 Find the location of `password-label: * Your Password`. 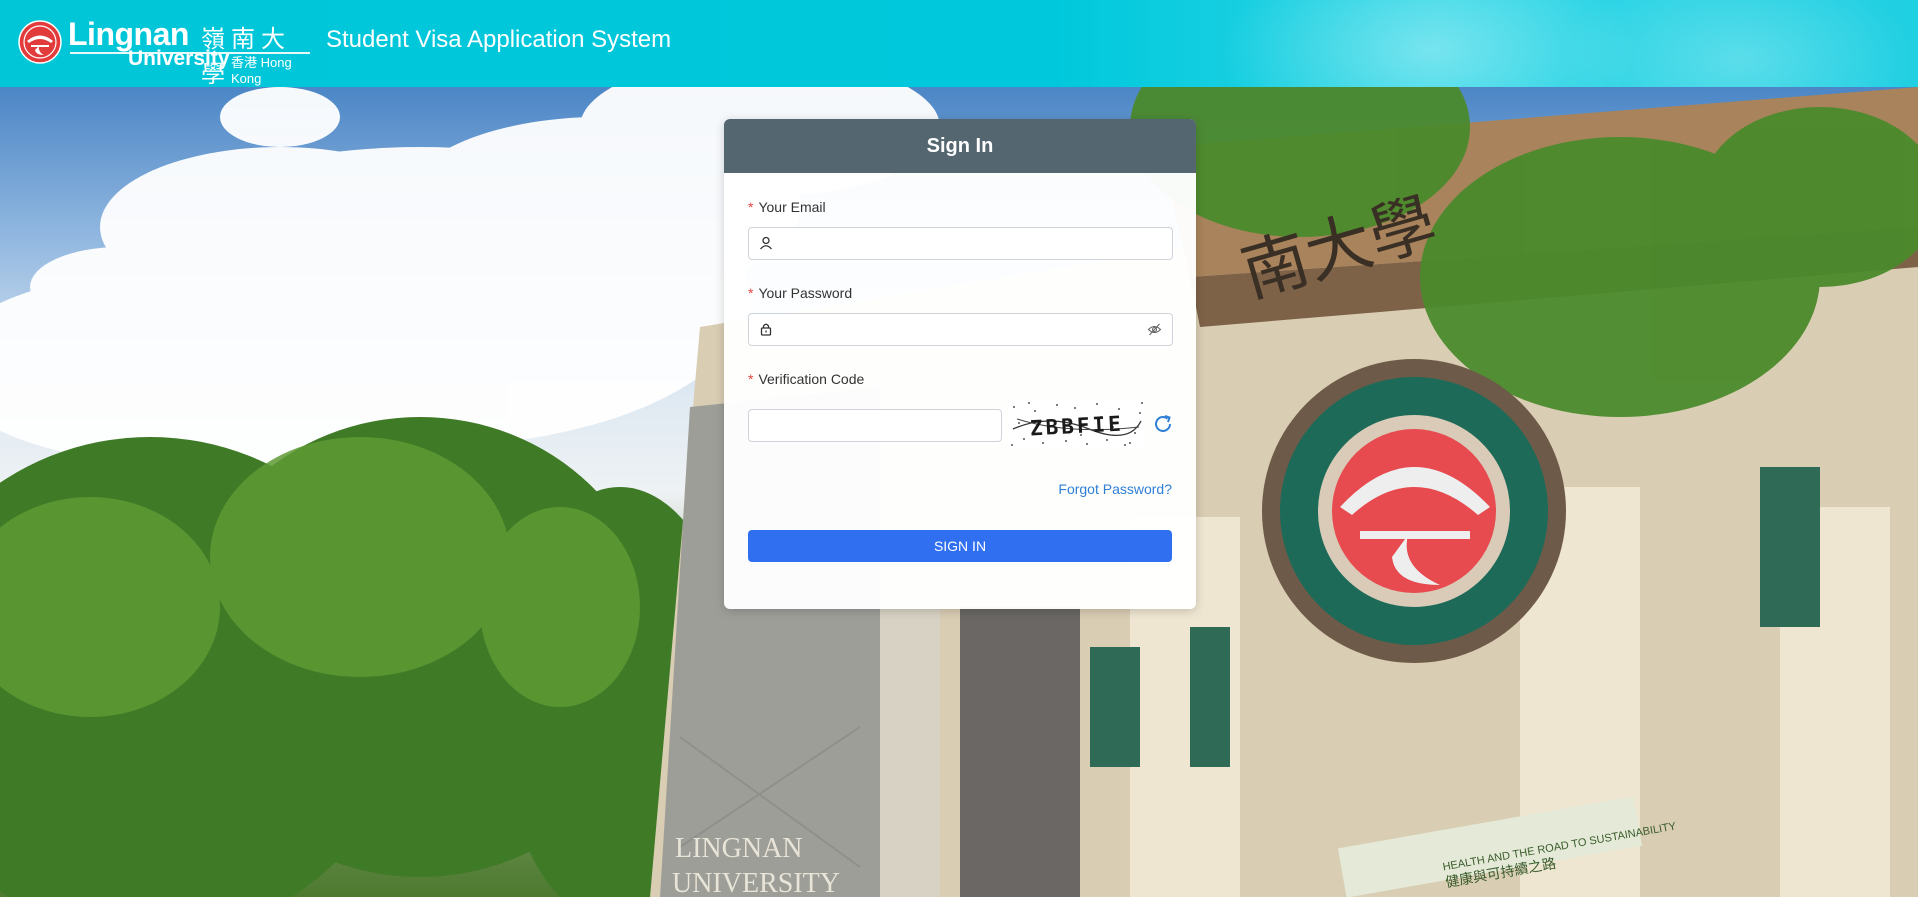

password-label: * Your Password is located at coordinates (800, 293).